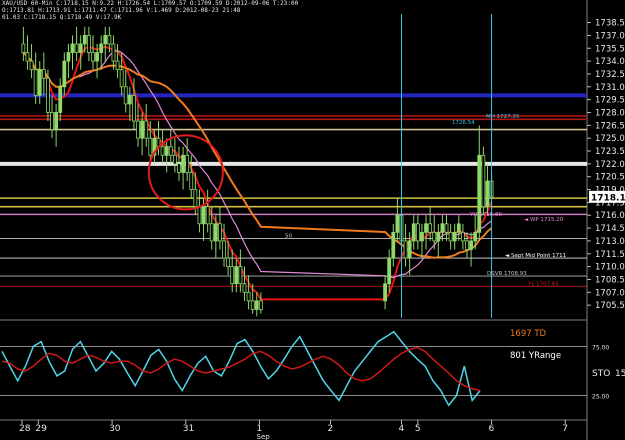 The height and width of the screenshot is (440, 625). What do you see at coordinates (330, 429) in the screenshot?
I see `time-tick-label: 2` at bounding box center [330, 429].